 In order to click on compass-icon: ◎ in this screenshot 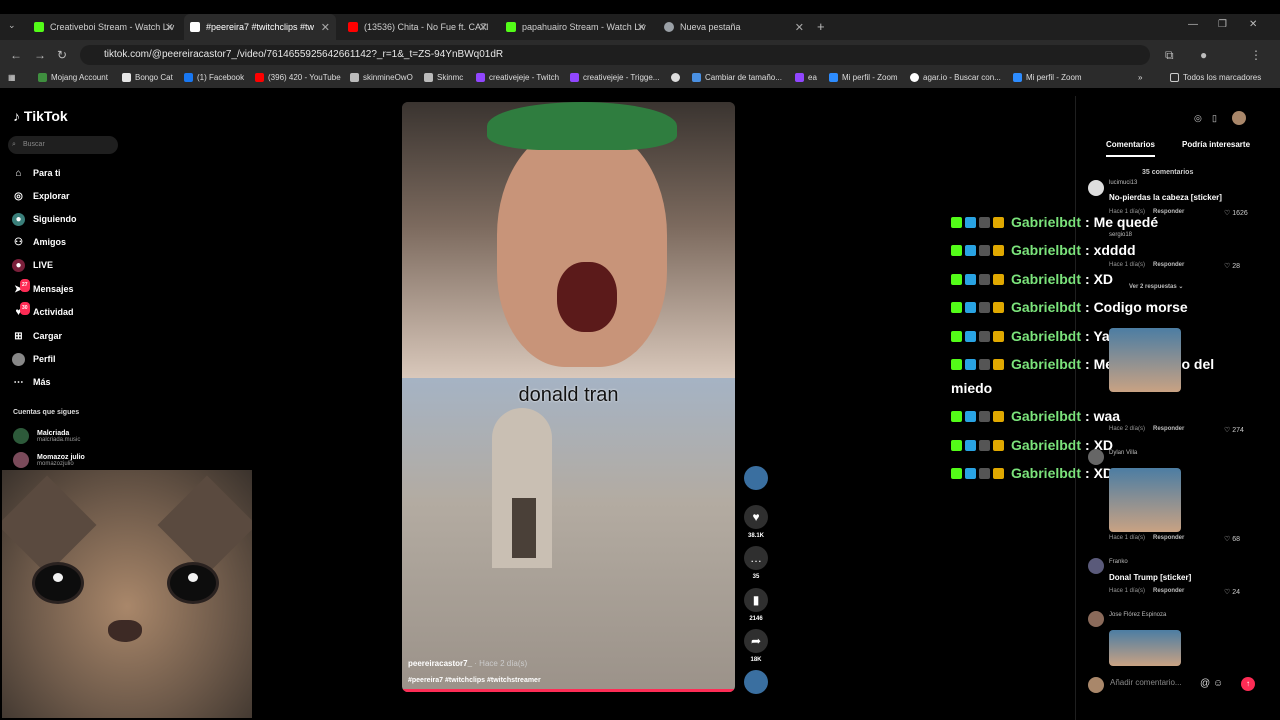, I will do `click(1198, 118)`.